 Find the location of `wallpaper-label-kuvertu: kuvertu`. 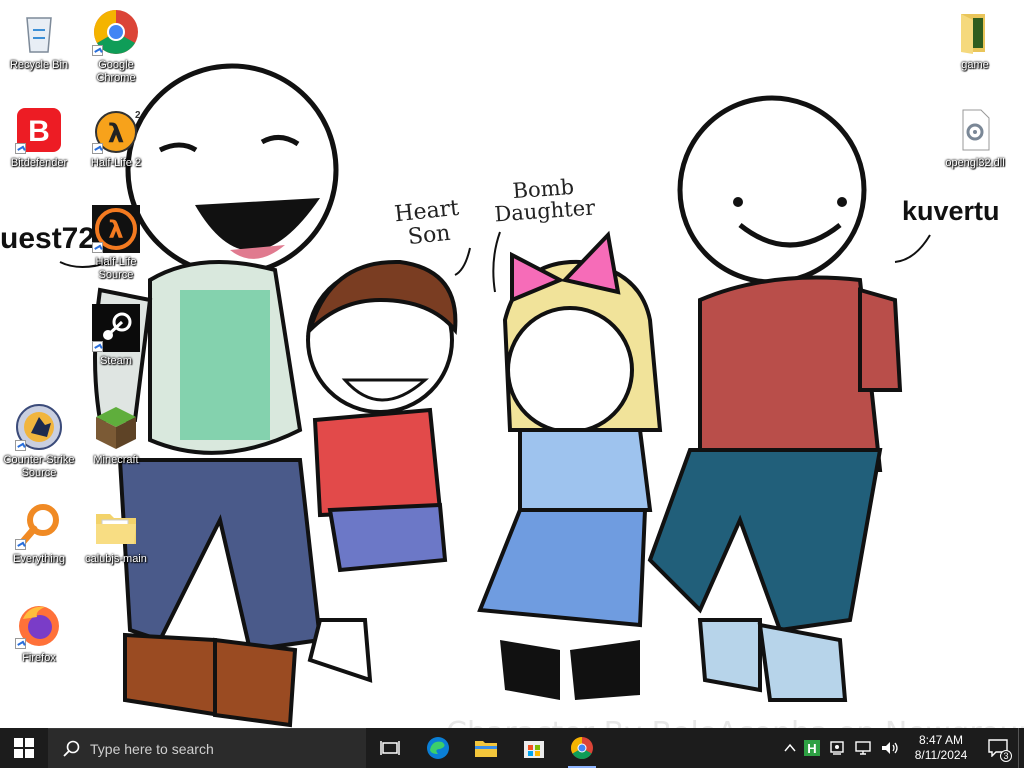

wallpaper-label-kuvertu: kuvertu is located at coordinates (951, 211).